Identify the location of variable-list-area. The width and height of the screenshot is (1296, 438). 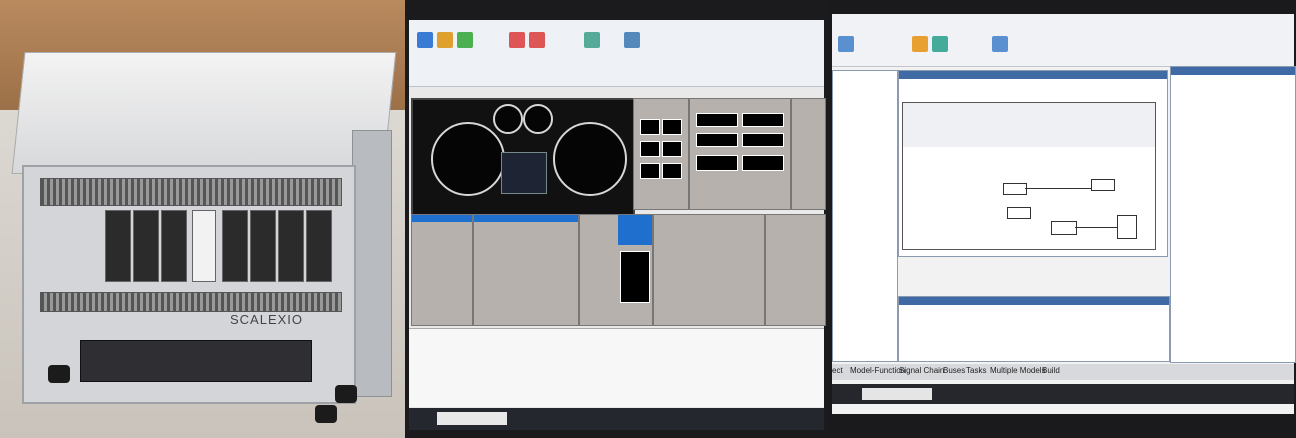
(616, 367).